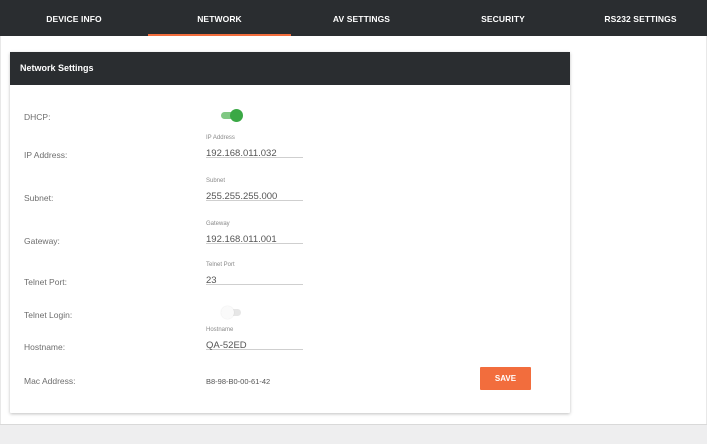  I want to click on gateway-input: 192.168.011.001, so click(254, 237).